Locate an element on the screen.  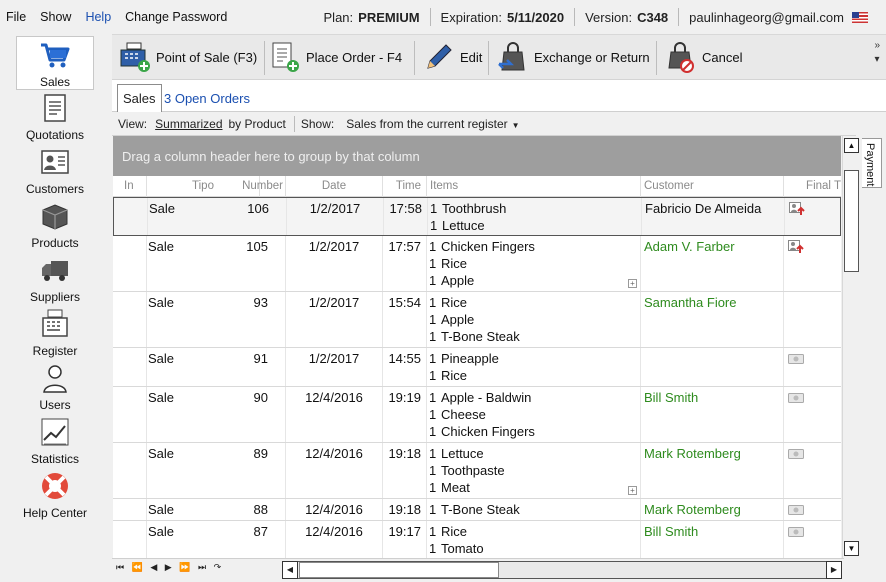
cell-number: 91 is located at coordinates (254, 367).